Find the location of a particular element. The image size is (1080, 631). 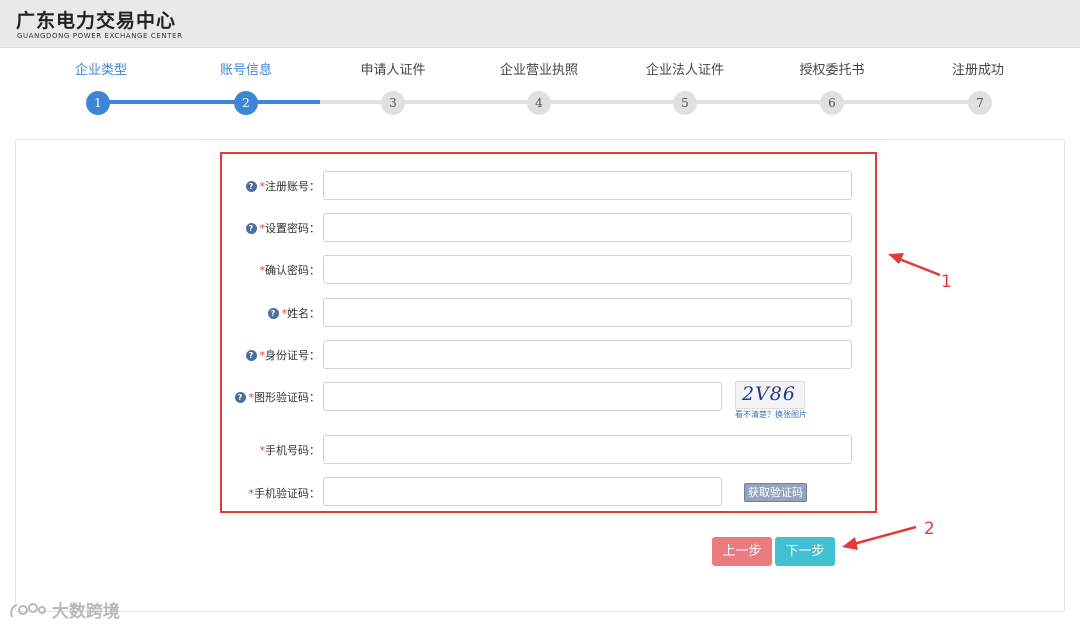

set-password-input is located at coordinates (587, 227).